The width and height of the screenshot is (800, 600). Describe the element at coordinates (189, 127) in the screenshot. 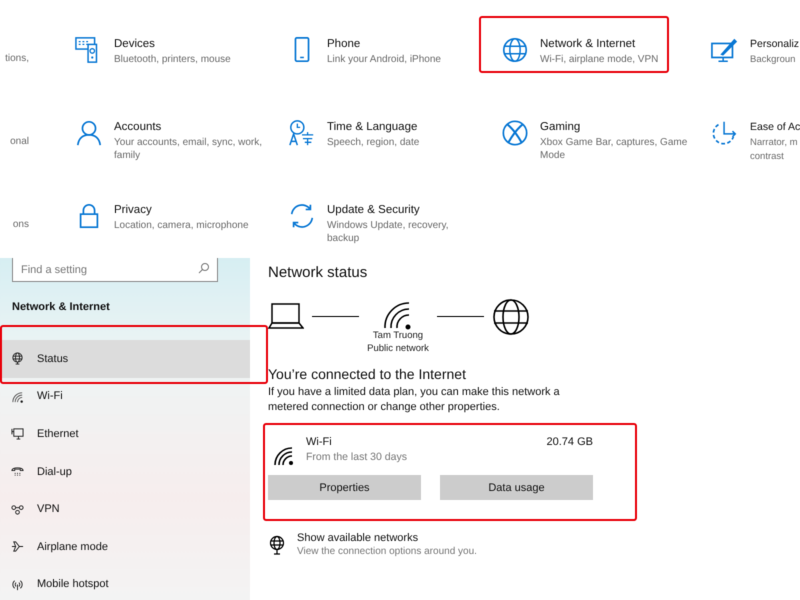

I see `tile-title: Accounts` at that location.